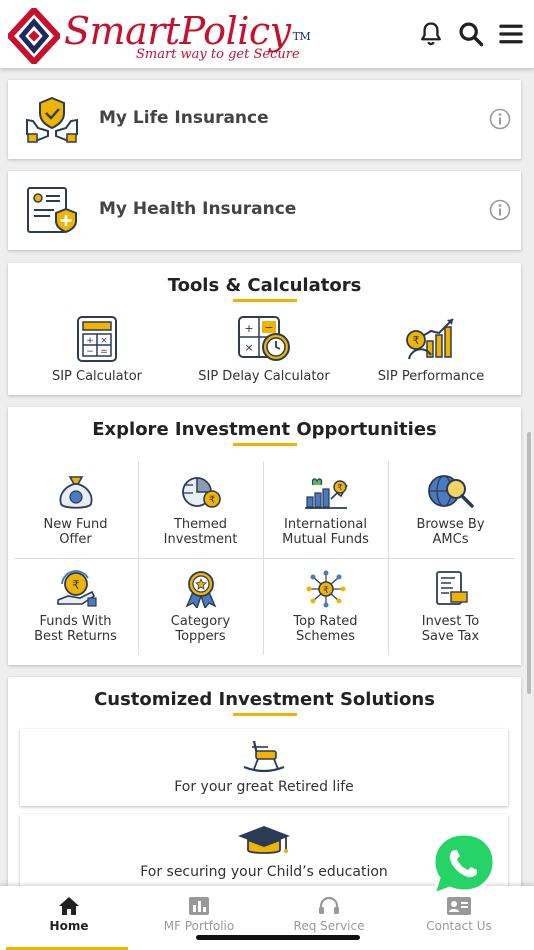 This screenshot has height=950, width=534. What do you see at coordinates (329, 918) in the screenshot?
I see `nav-req-service: Req Service` at bounding box center [329, 918].